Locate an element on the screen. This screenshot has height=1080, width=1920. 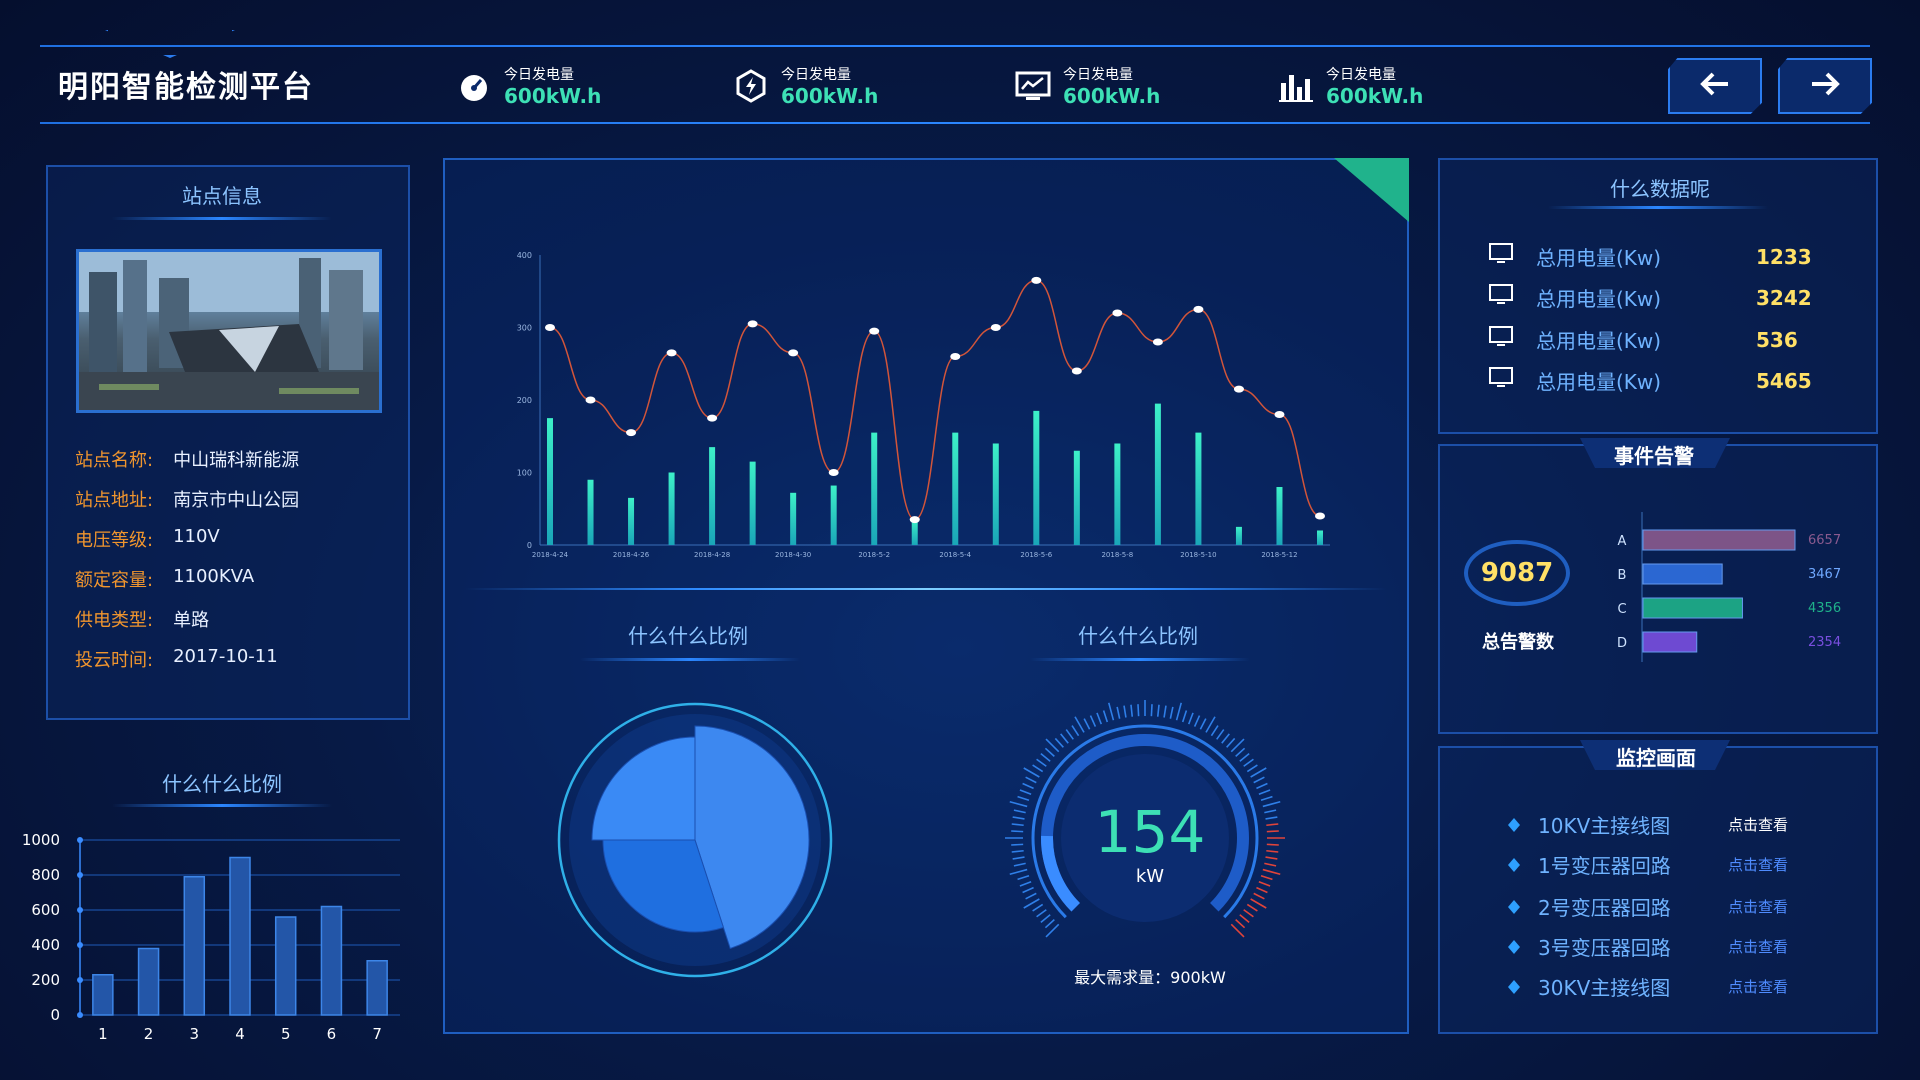
y-tick-label: 400 is located at coordinates (524, 255).